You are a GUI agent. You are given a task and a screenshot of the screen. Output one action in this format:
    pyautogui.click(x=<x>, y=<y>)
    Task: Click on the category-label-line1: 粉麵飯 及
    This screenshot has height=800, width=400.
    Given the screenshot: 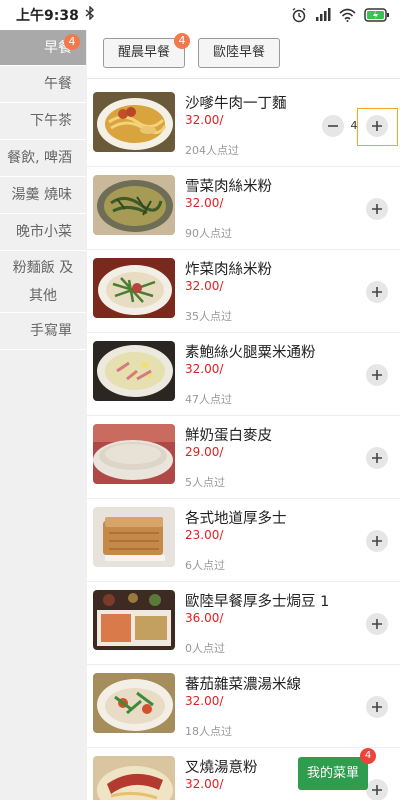 What is the action you would take?
    pyautogui.click(x=43, y=267)
    